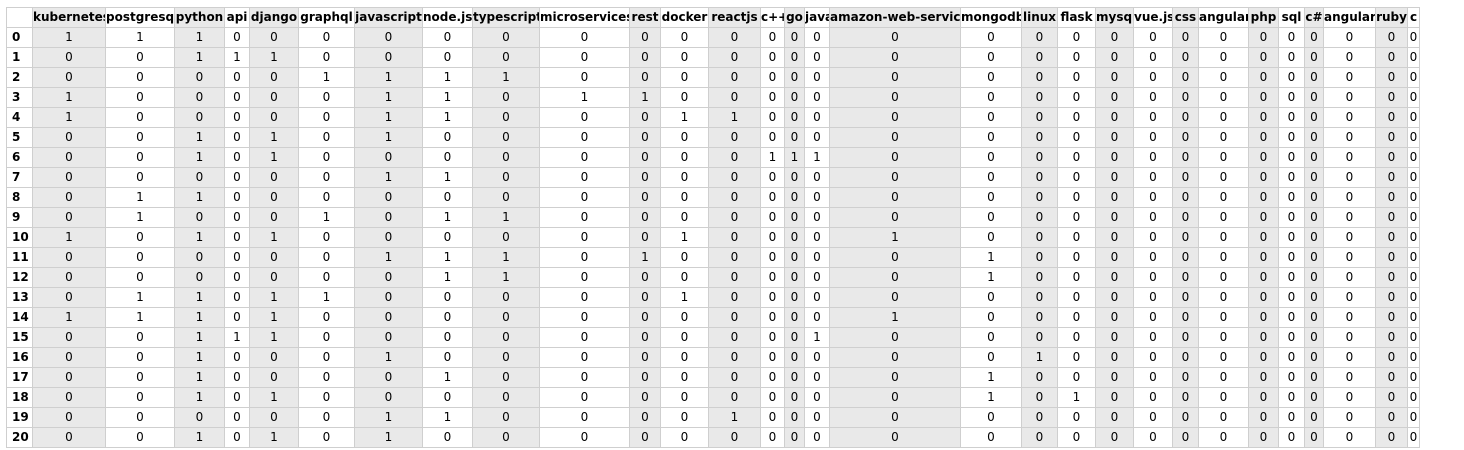 This screenshot has height=450, width=1464. Describe the element at coordinates (713, 217) in the screenshot. I see `table-row: 9010001011000000000000000000000` at that location.